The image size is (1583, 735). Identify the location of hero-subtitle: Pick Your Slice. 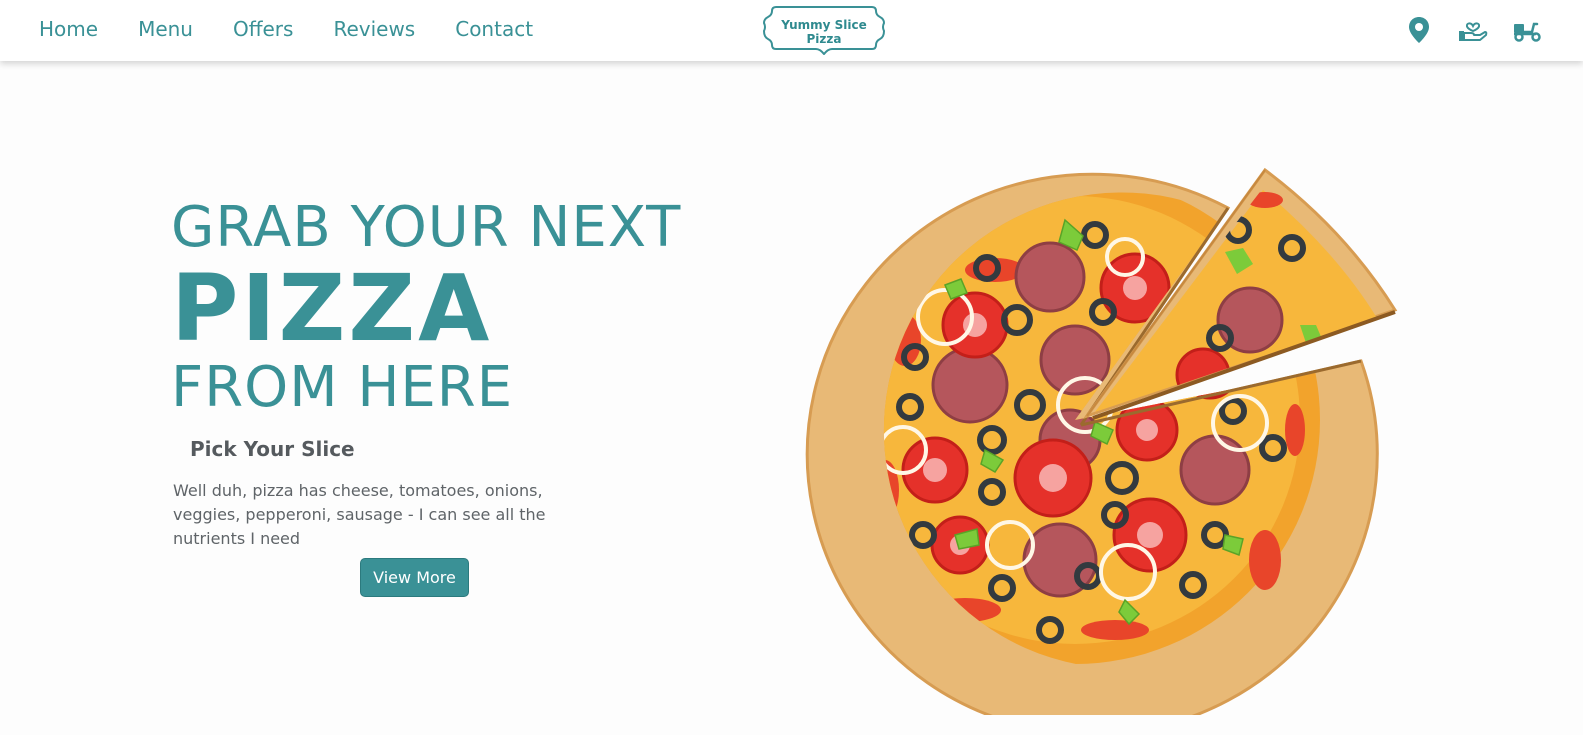
(272, 449).